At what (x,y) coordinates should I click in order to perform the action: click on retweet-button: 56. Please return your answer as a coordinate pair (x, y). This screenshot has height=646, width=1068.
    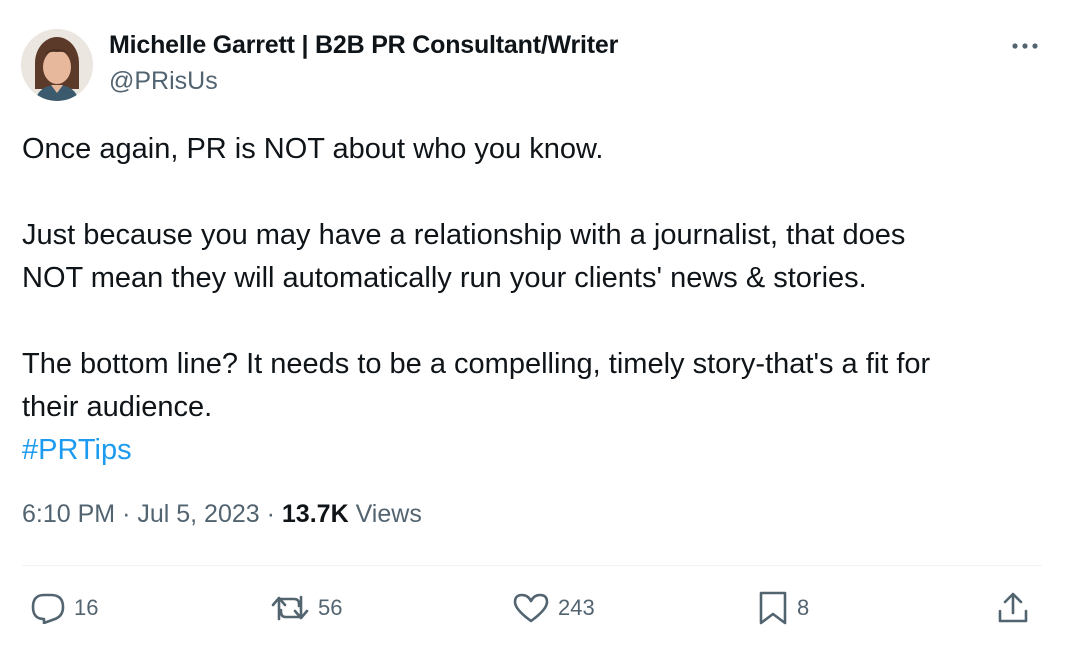
    Looking at the image, I should click on (306, 608).